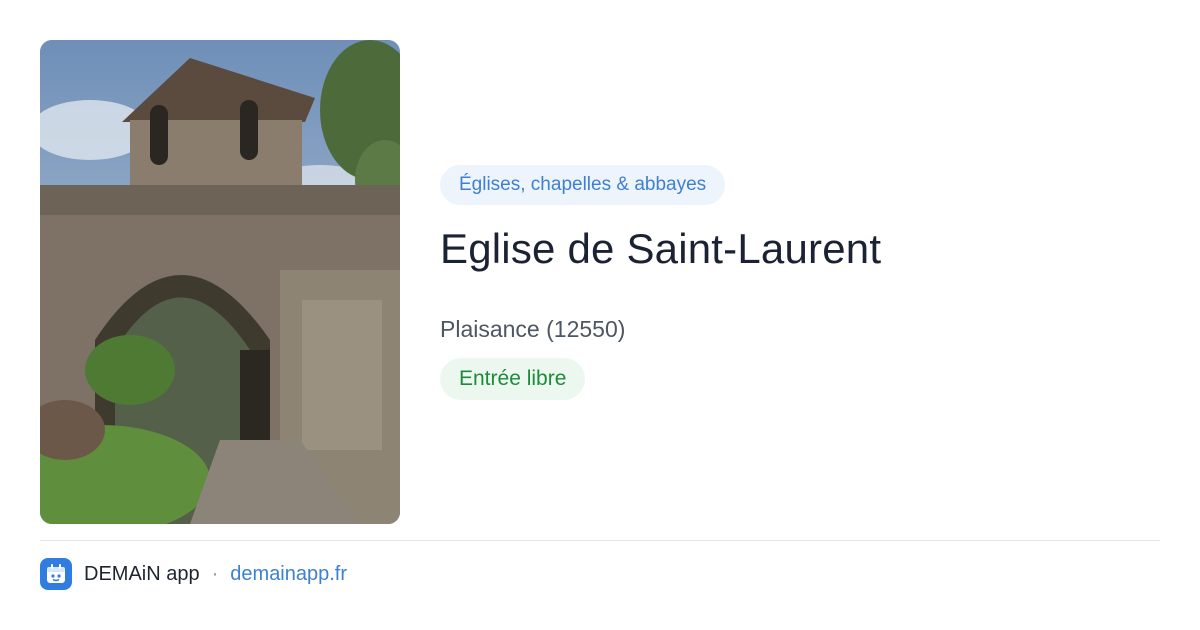 The width and height of the screenshot is (1200, 630). I want to click on status-badge: Entrée libre, so click(513, 379).